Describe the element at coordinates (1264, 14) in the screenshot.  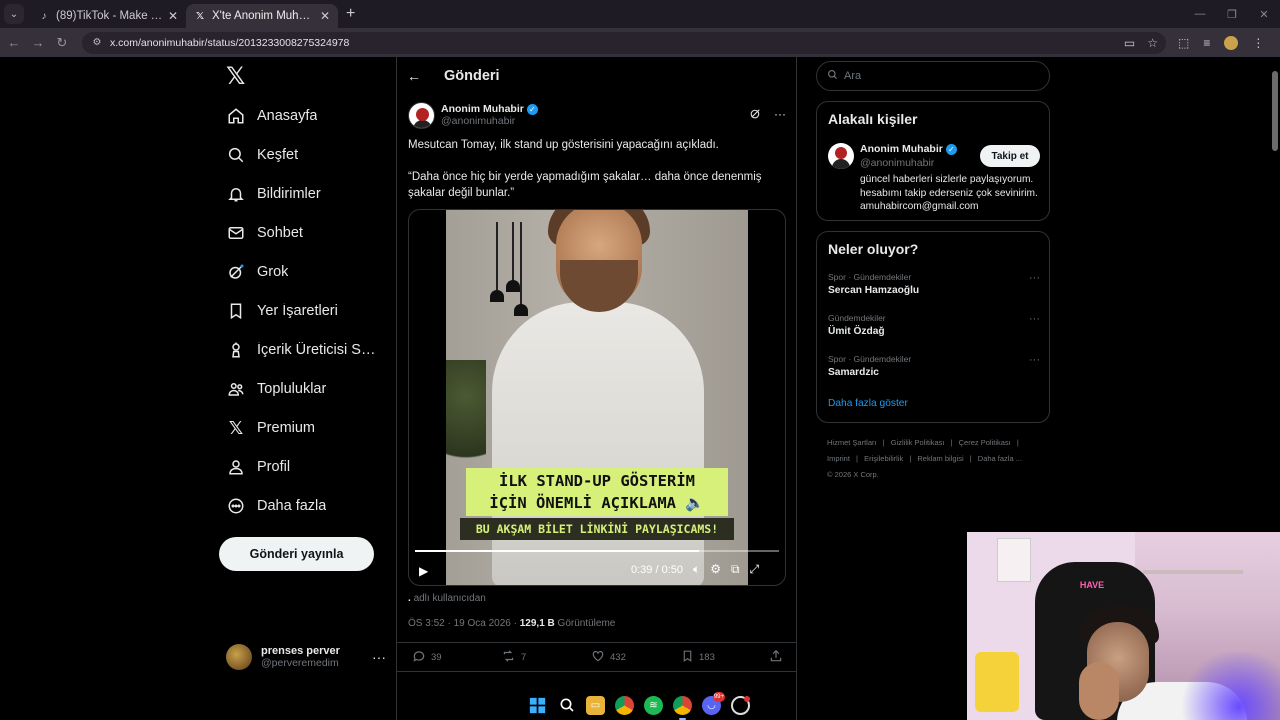
I see `close-window-icon: ✕` at that location.